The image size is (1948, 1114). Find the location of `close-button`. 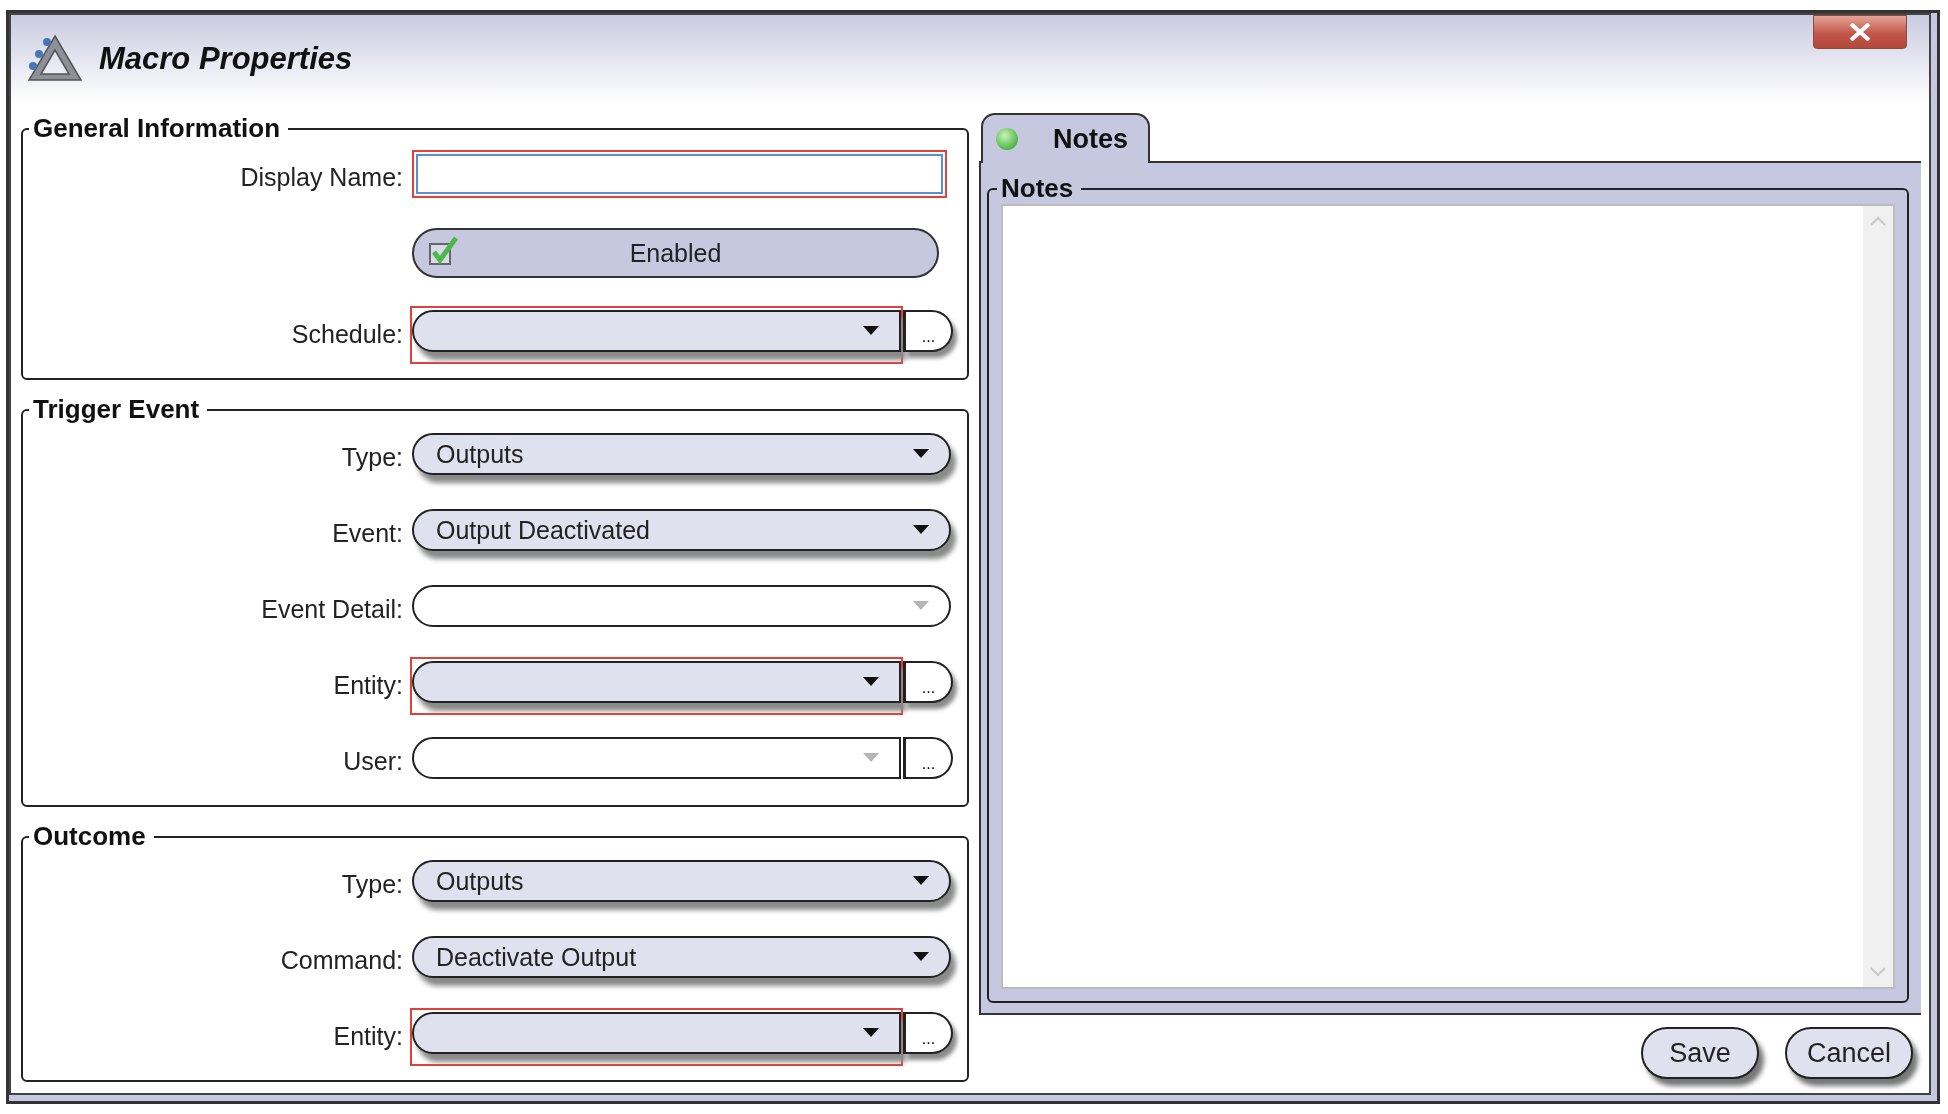

close-button is located at coordinates (1860, 32).